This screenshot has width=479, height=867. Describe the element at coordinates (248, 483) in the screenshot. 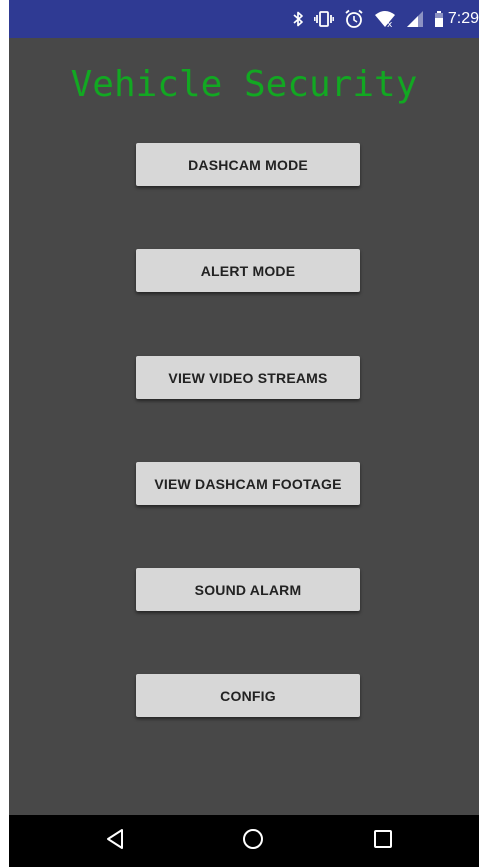

I see `view-dashcam-footage-button: VIEW DASHCAM FOOTAGE` at that location.